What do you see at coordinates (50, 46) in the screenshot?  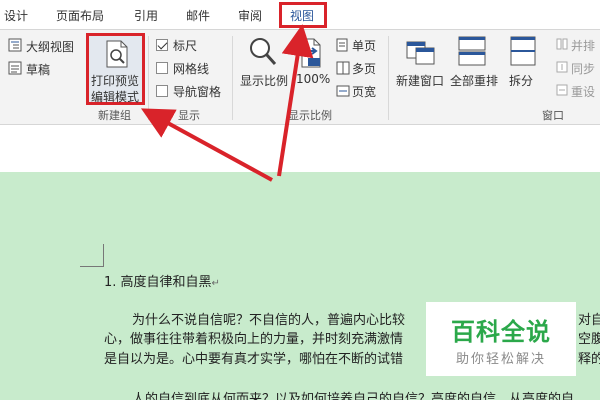 I see `outline-view-button: 大纲视图` at bounding box center [50, 46].